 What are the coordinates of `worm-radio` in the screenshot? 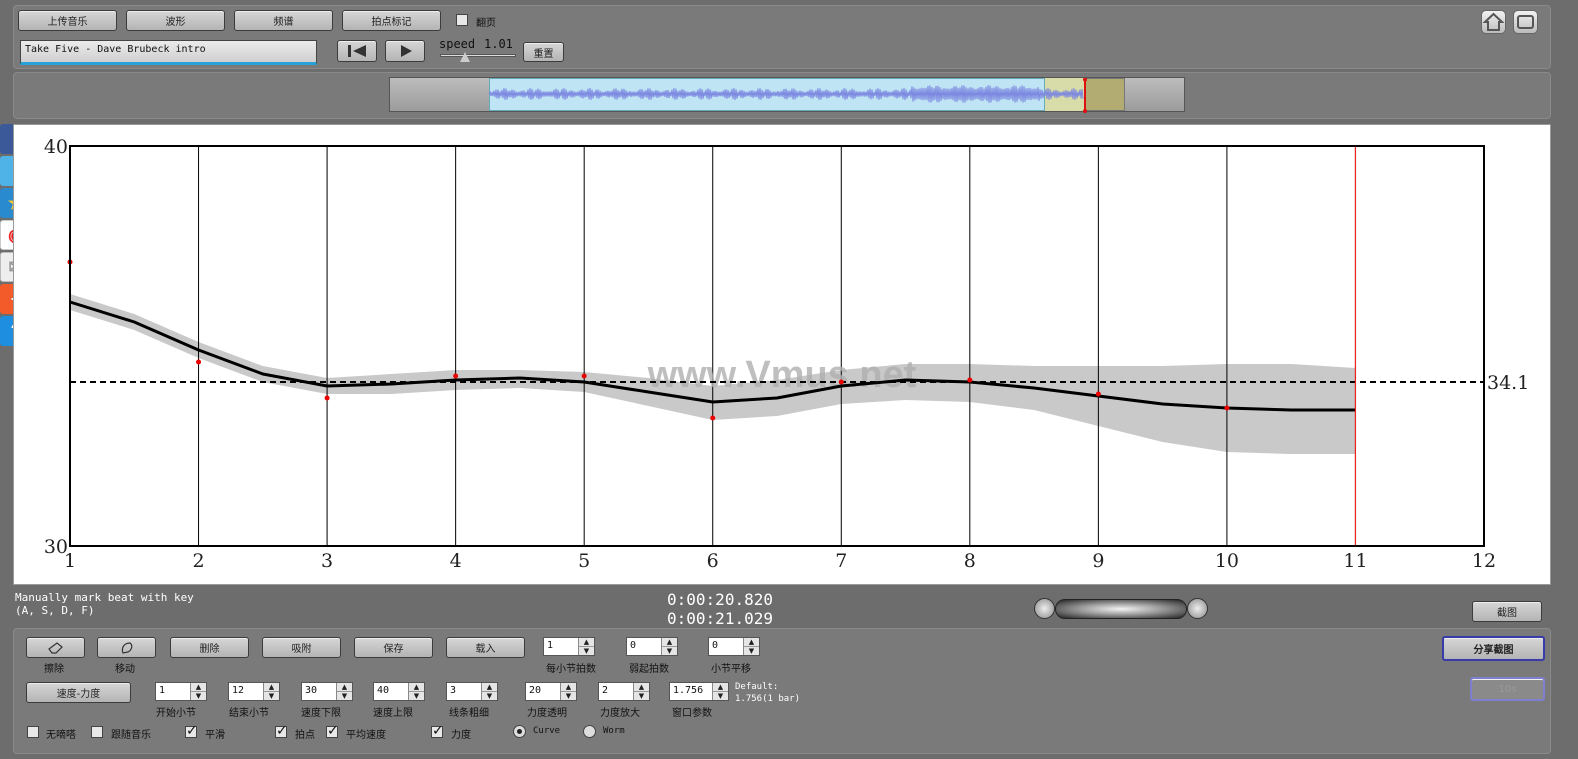 It's located at (589, 731).